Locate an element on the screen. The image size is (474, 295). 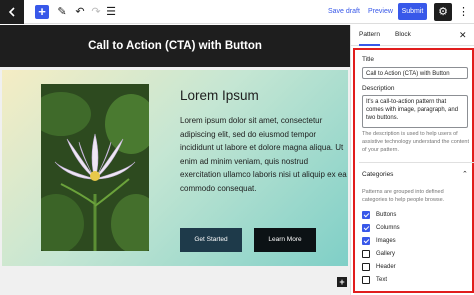
learn-more-button: Learn More is located at coordinates (285, 240).